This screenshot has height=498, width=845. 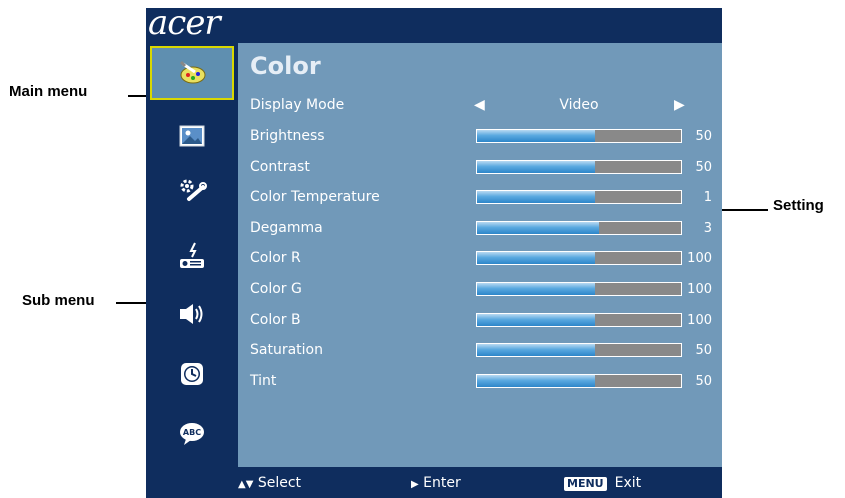 I want to click on setting-callout: Setting, so click(x=798, y=205).